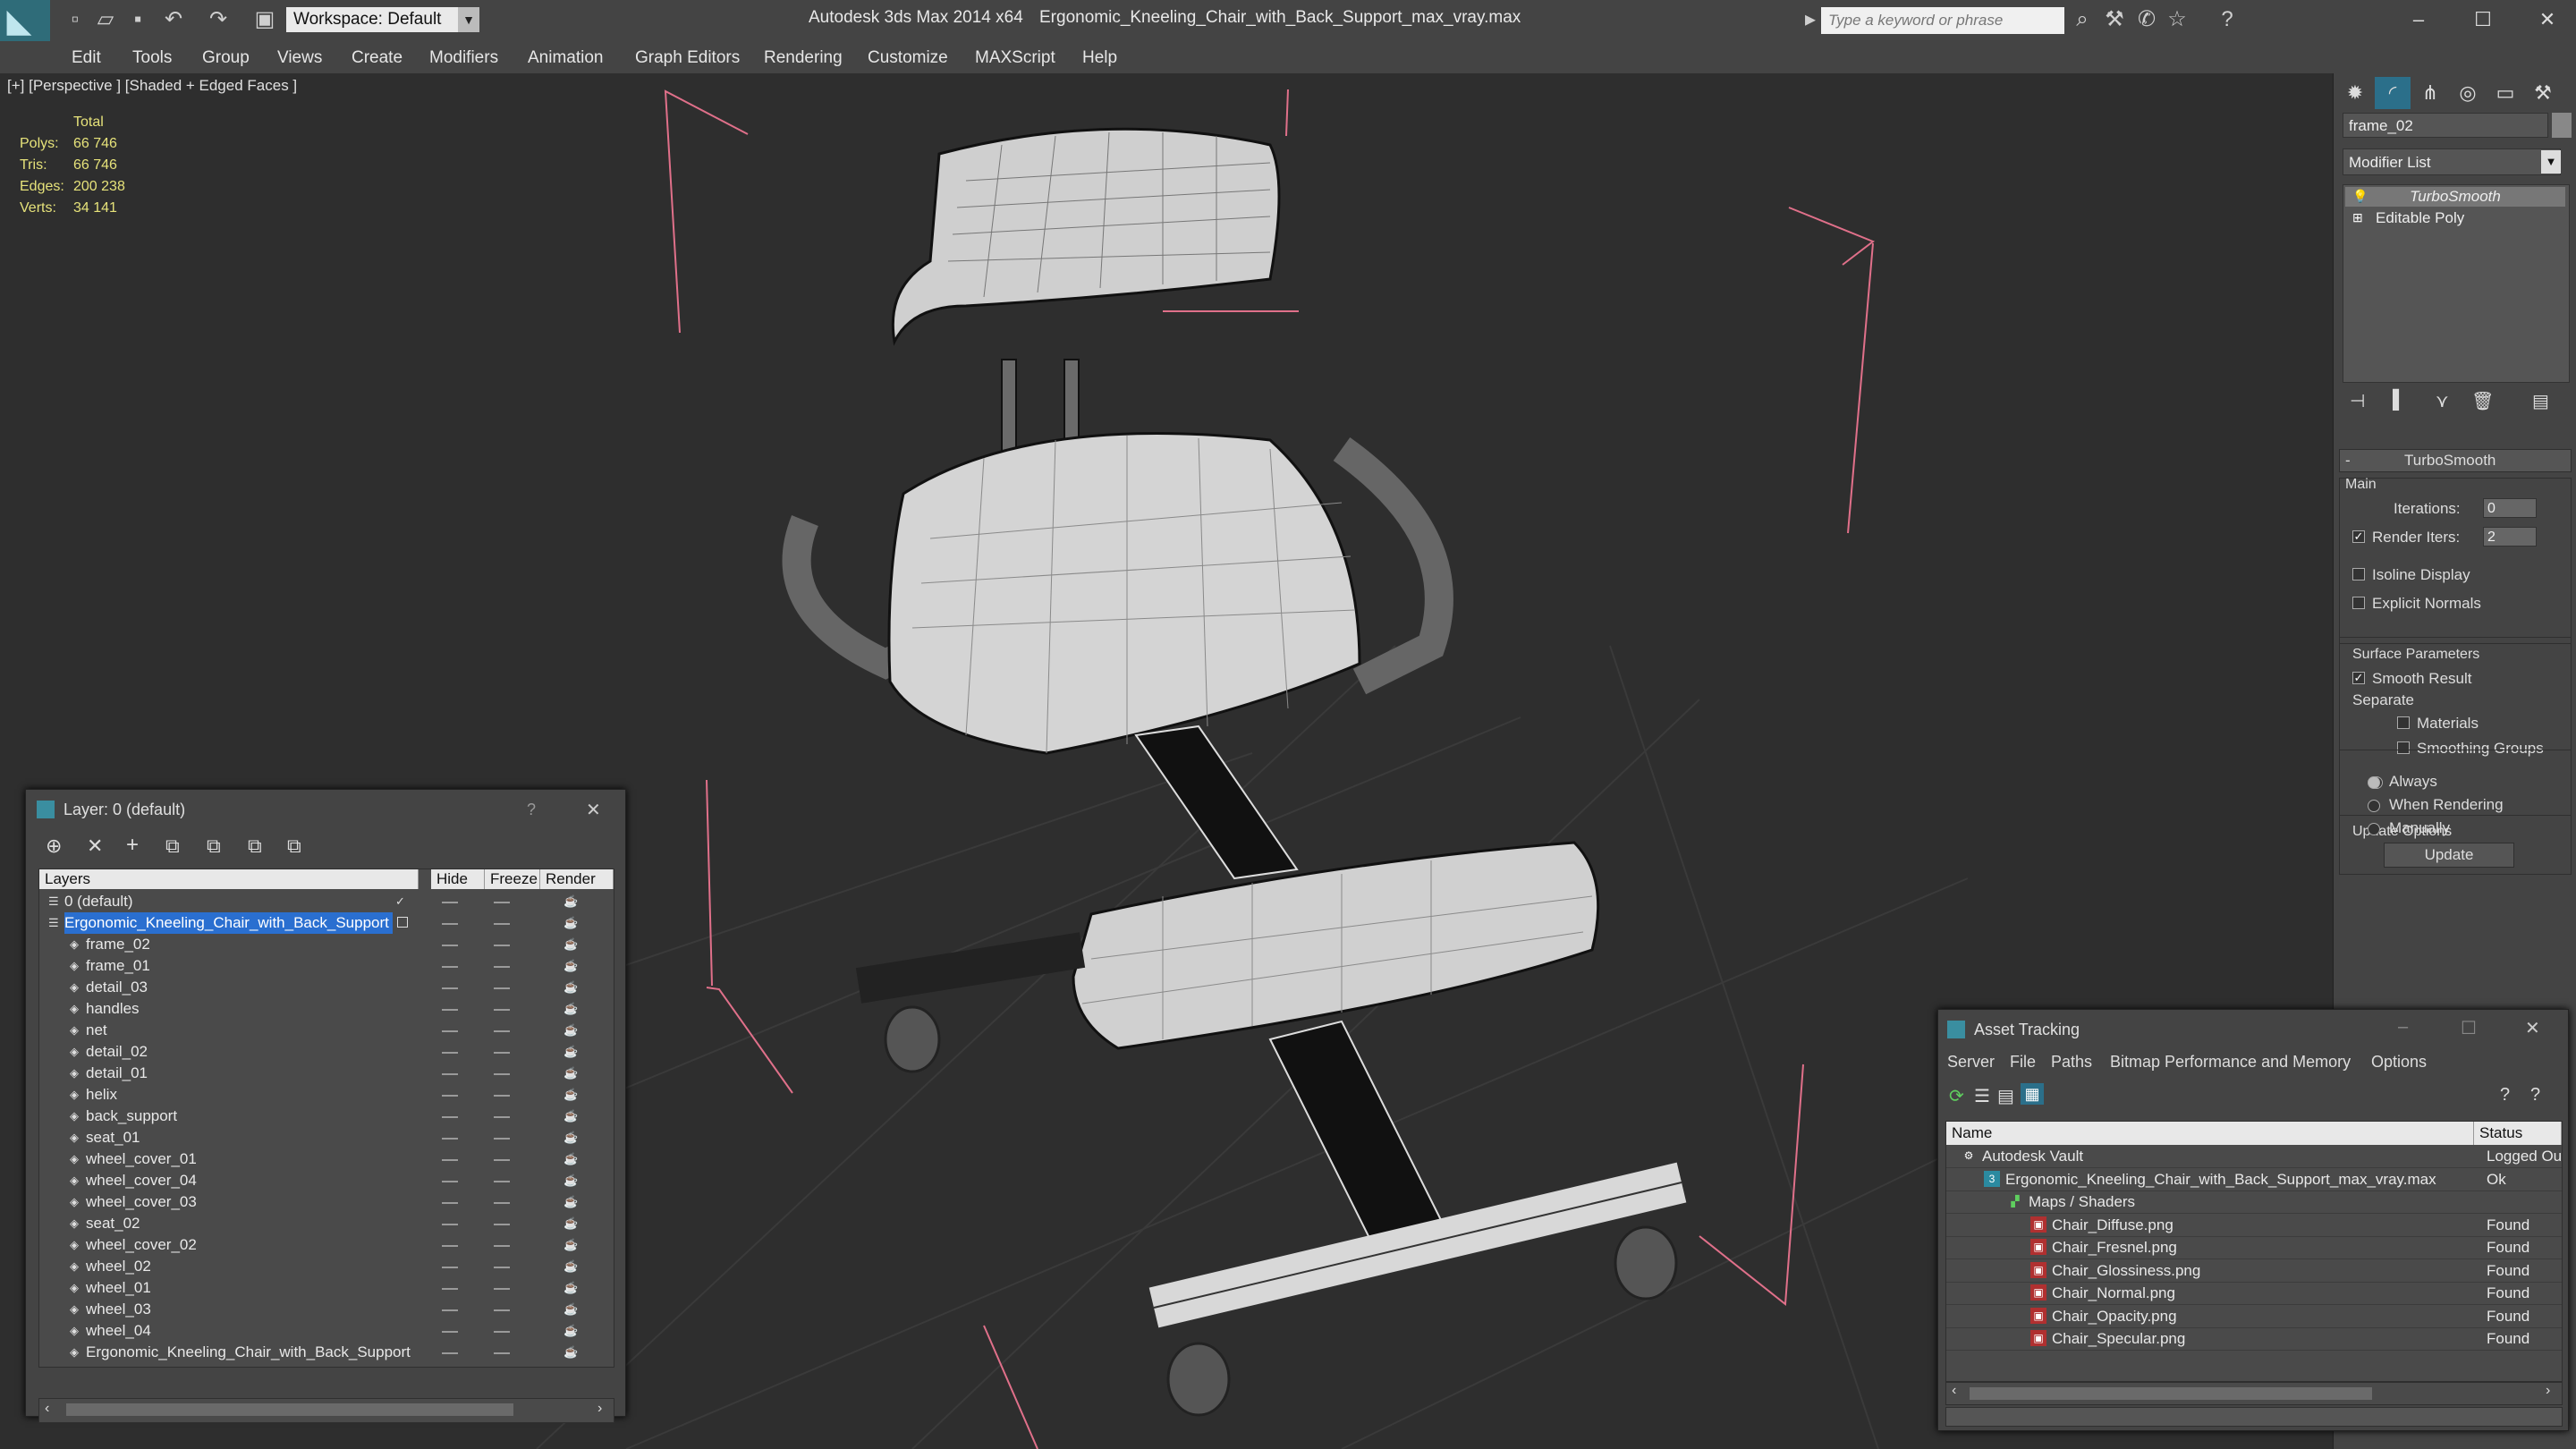  I want to click on layer-help-button: ?, so click(531, 810).